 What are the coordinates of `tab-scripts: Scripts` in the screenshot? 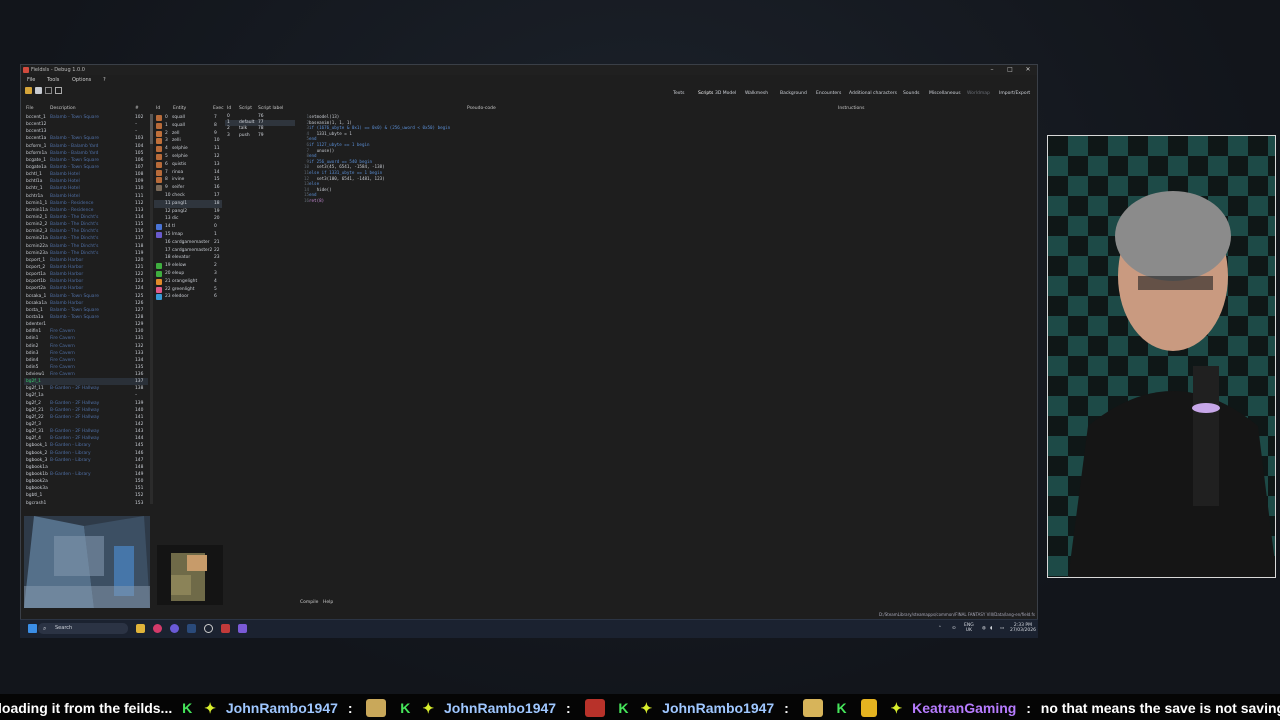 It's located at (705, 93).